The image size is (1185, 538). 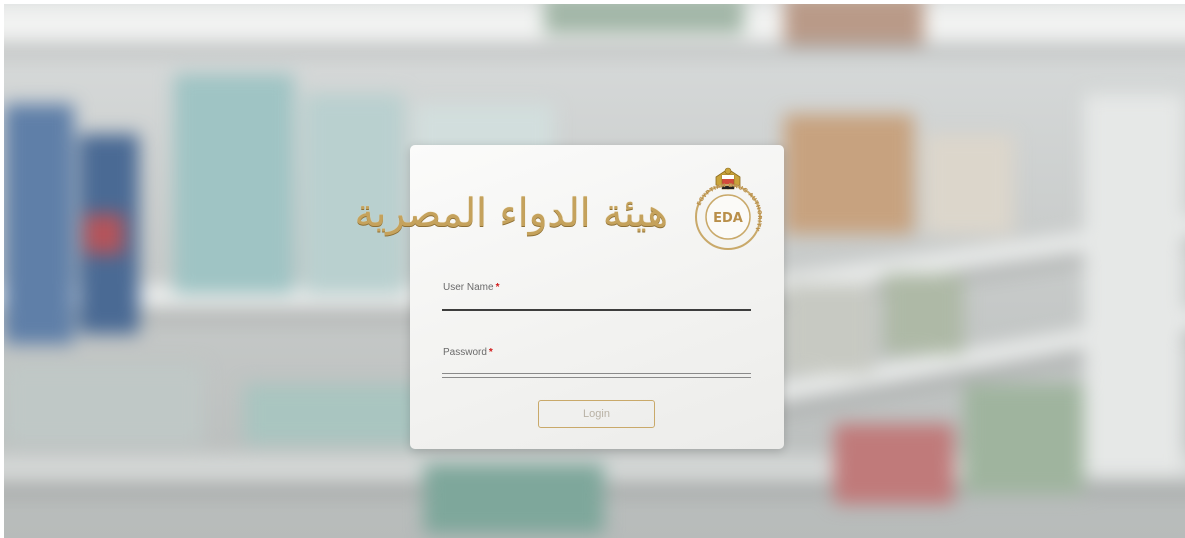 I want to click on logo-initials: EDA, so click(x=728, y=218).